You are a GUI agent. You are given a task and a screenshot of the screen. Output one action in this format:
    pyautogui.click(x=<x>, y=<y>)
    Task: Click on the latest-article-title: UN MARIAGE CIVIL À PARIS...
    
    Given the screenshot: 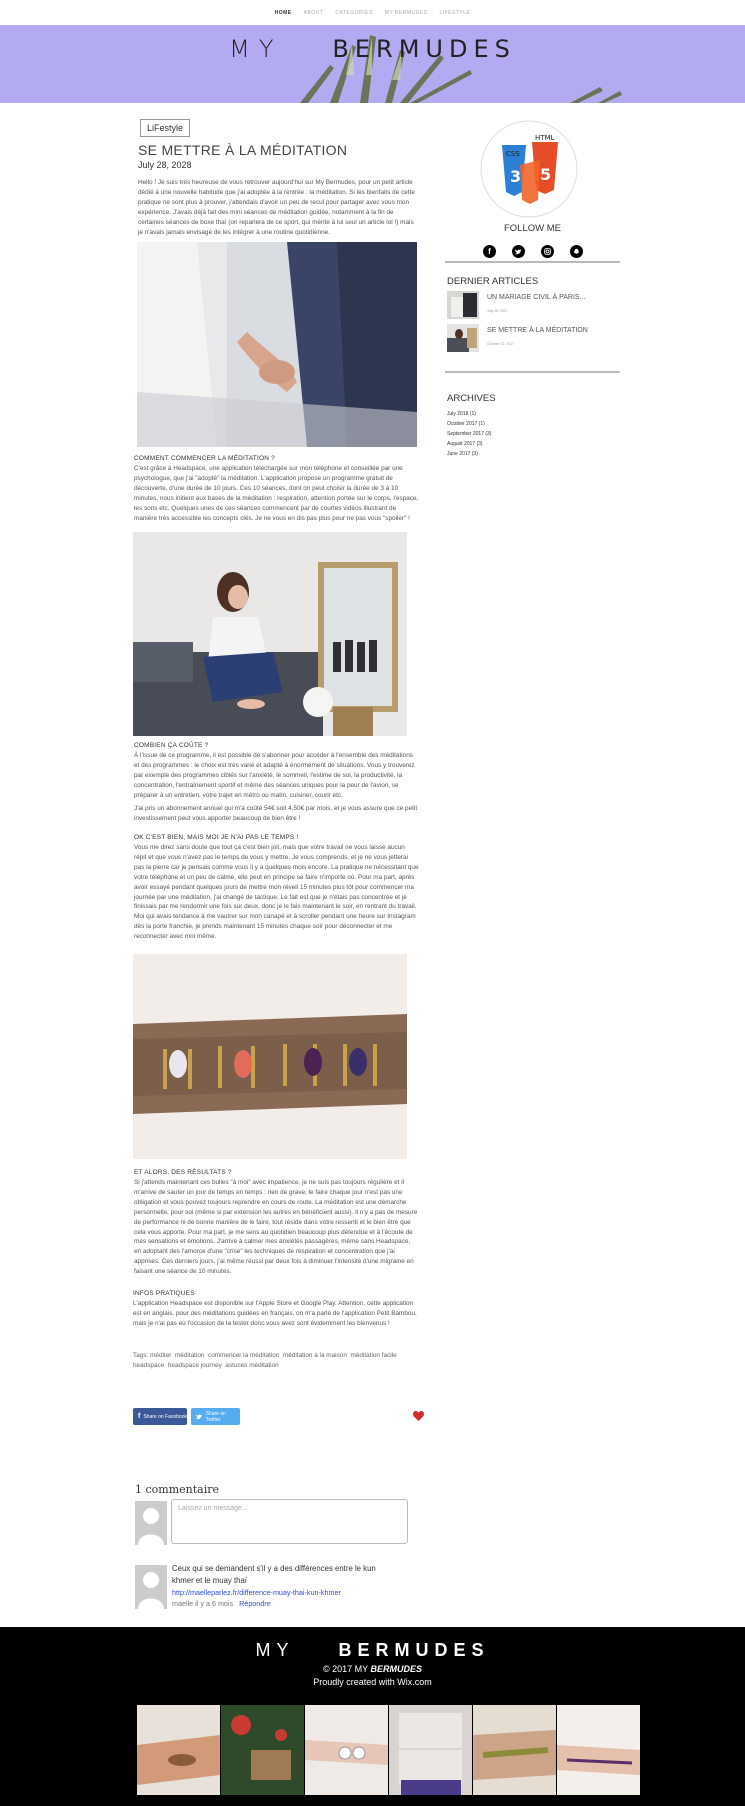 What is the action you would take?
    pyautogui.click(x=536, y=297)
    